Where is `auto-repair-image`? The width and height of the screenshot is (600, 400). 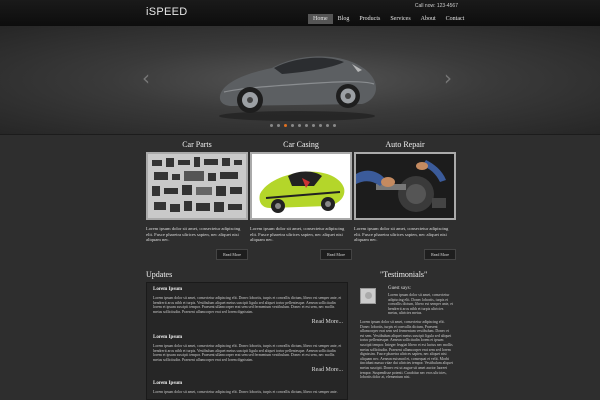 auto-repair-image is located at coordinates (405, 186).